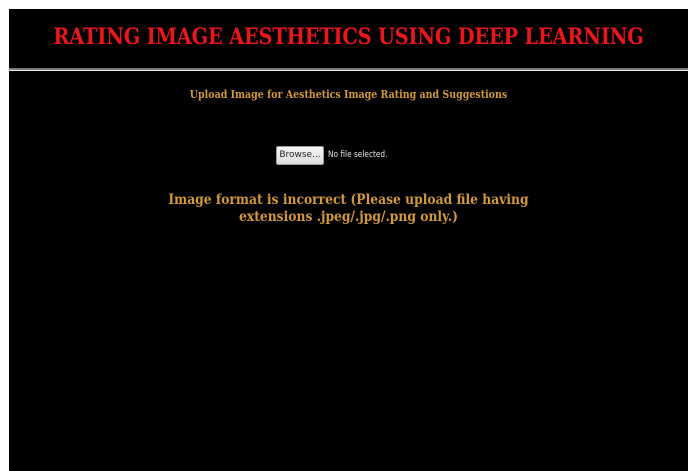  Describe the element at coordinates (358, 155) in the screenshot. I see `file-status-text: No file selected.` at that location.